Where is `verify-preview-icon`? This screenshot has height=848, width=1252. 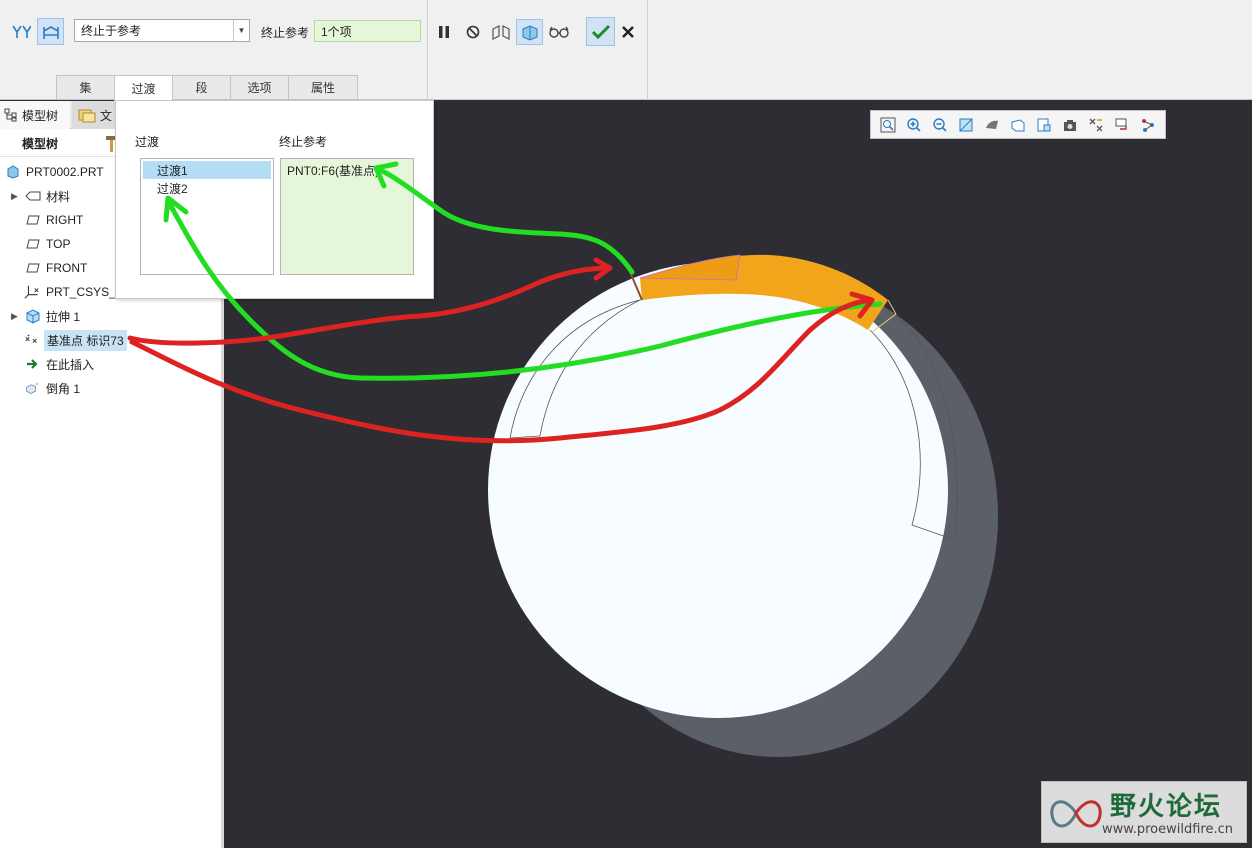 verify-preview-icon is located at coordinates (529, 33).